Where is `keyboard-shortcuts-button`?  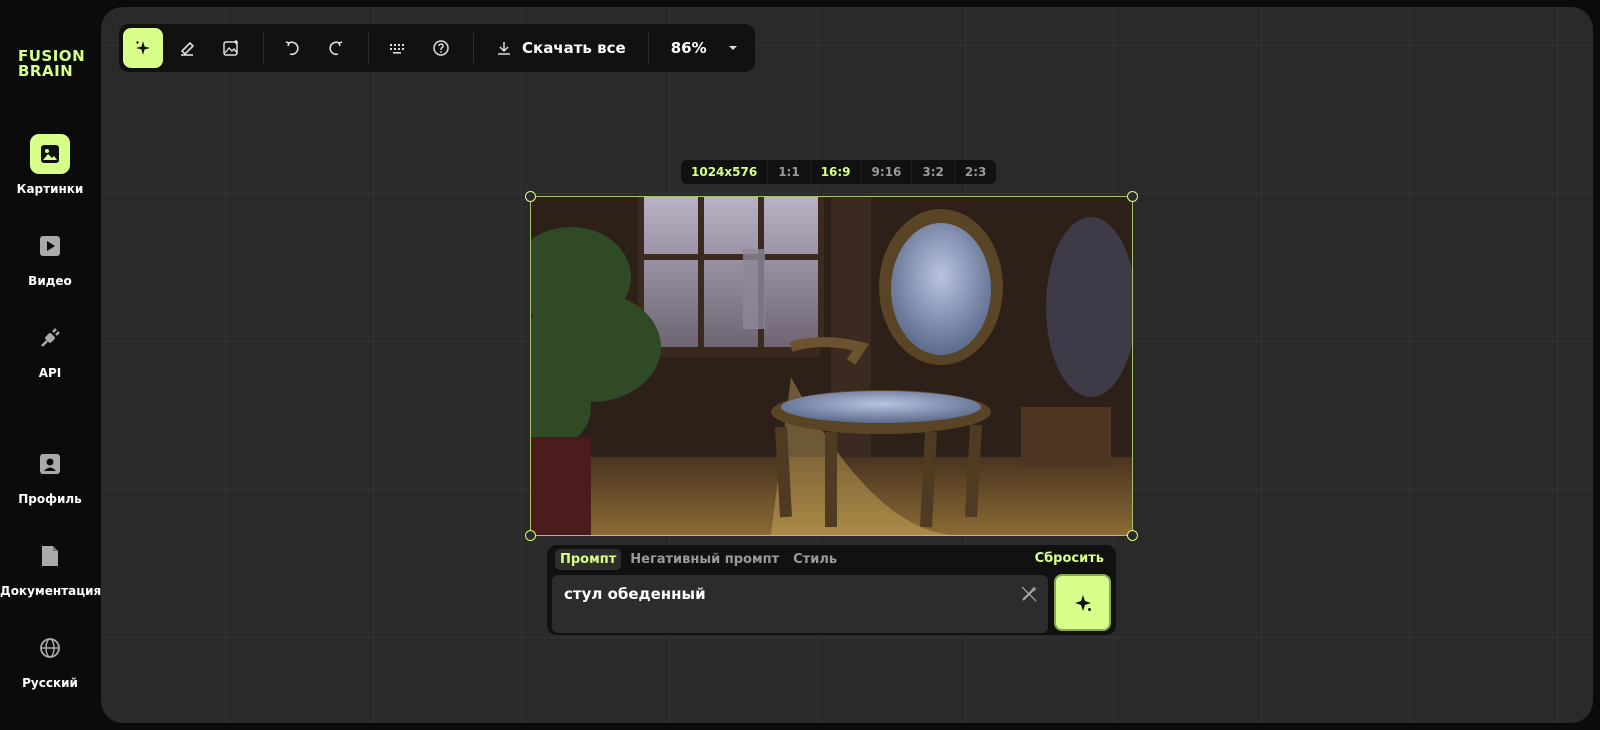 keyboard-shortcuts-button is located at coordinates (397, 48).